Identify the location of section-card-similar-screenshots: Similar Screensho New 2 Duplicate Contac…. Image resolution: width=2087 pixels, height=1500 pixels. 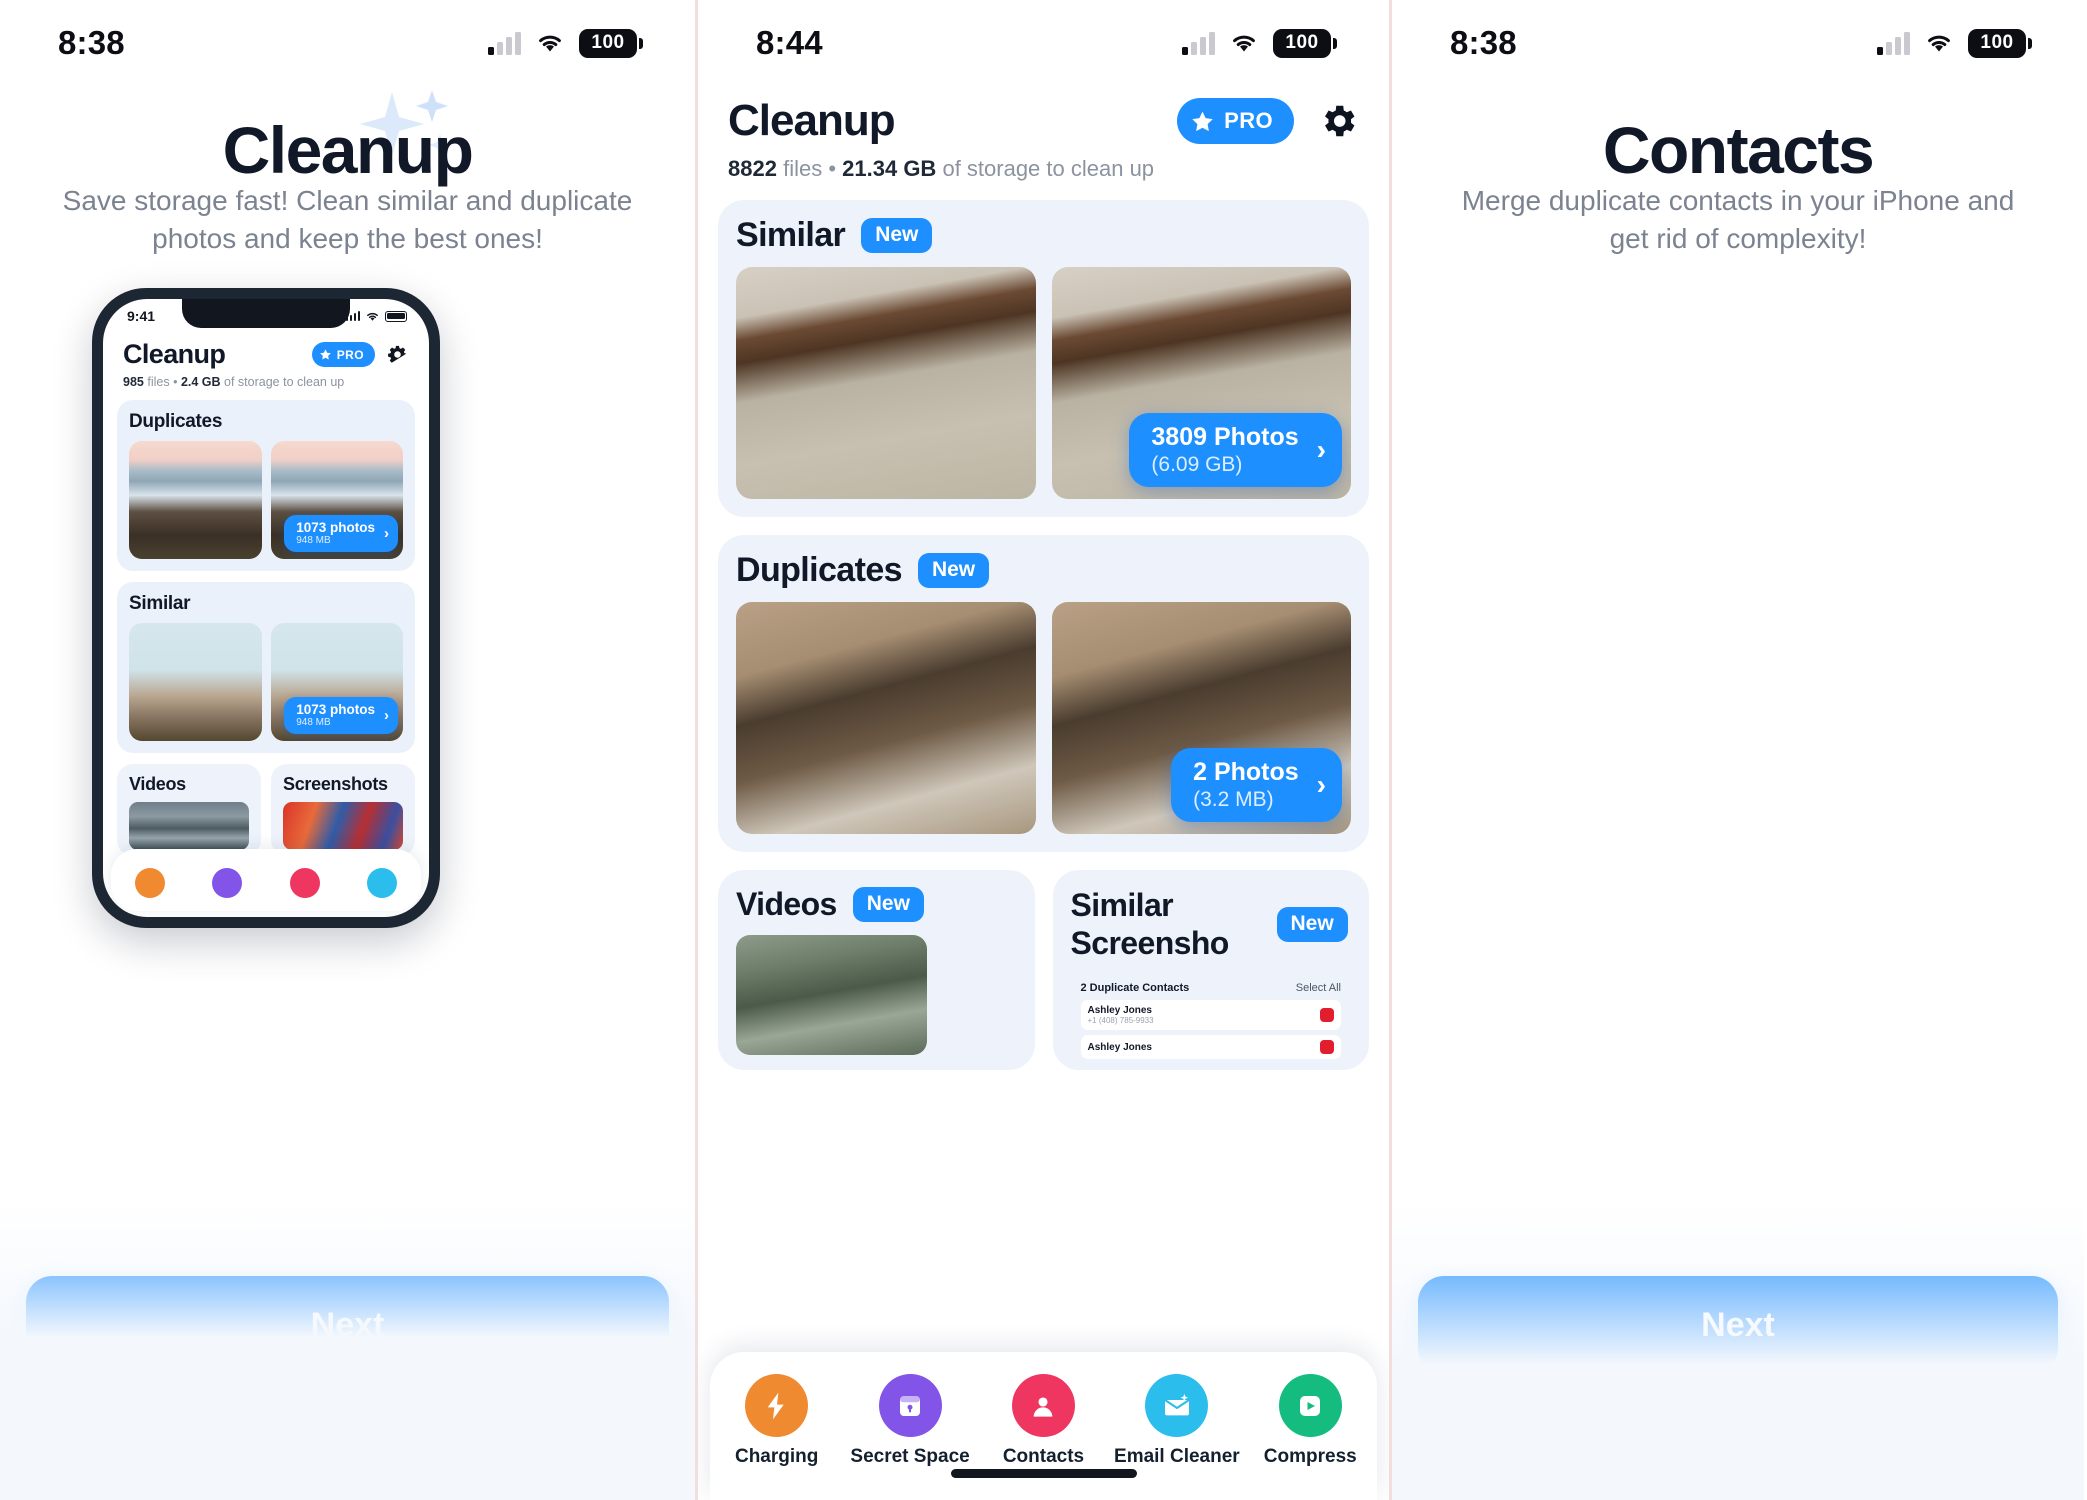
(1210, 970).